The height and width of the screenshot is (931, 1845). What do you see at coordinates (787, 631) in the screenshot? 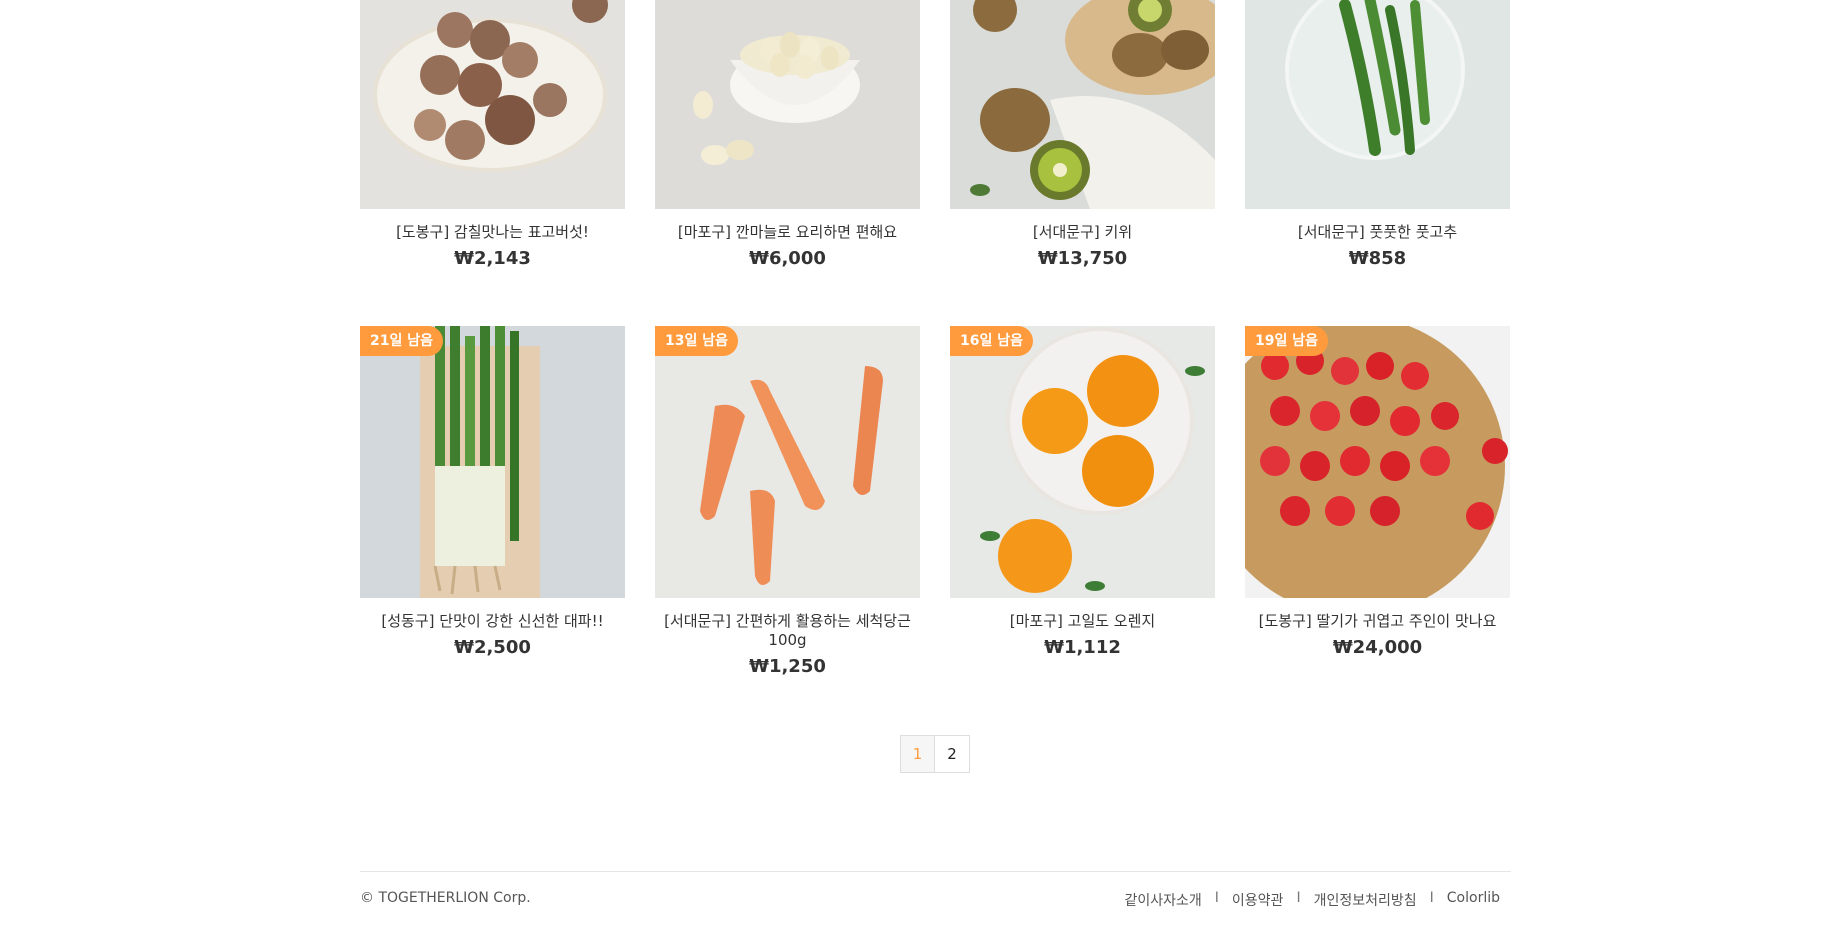
I see `product-name: [서대문구] 간편하게 활용하는 세척당근 100g` at bounding box center [787, 631].